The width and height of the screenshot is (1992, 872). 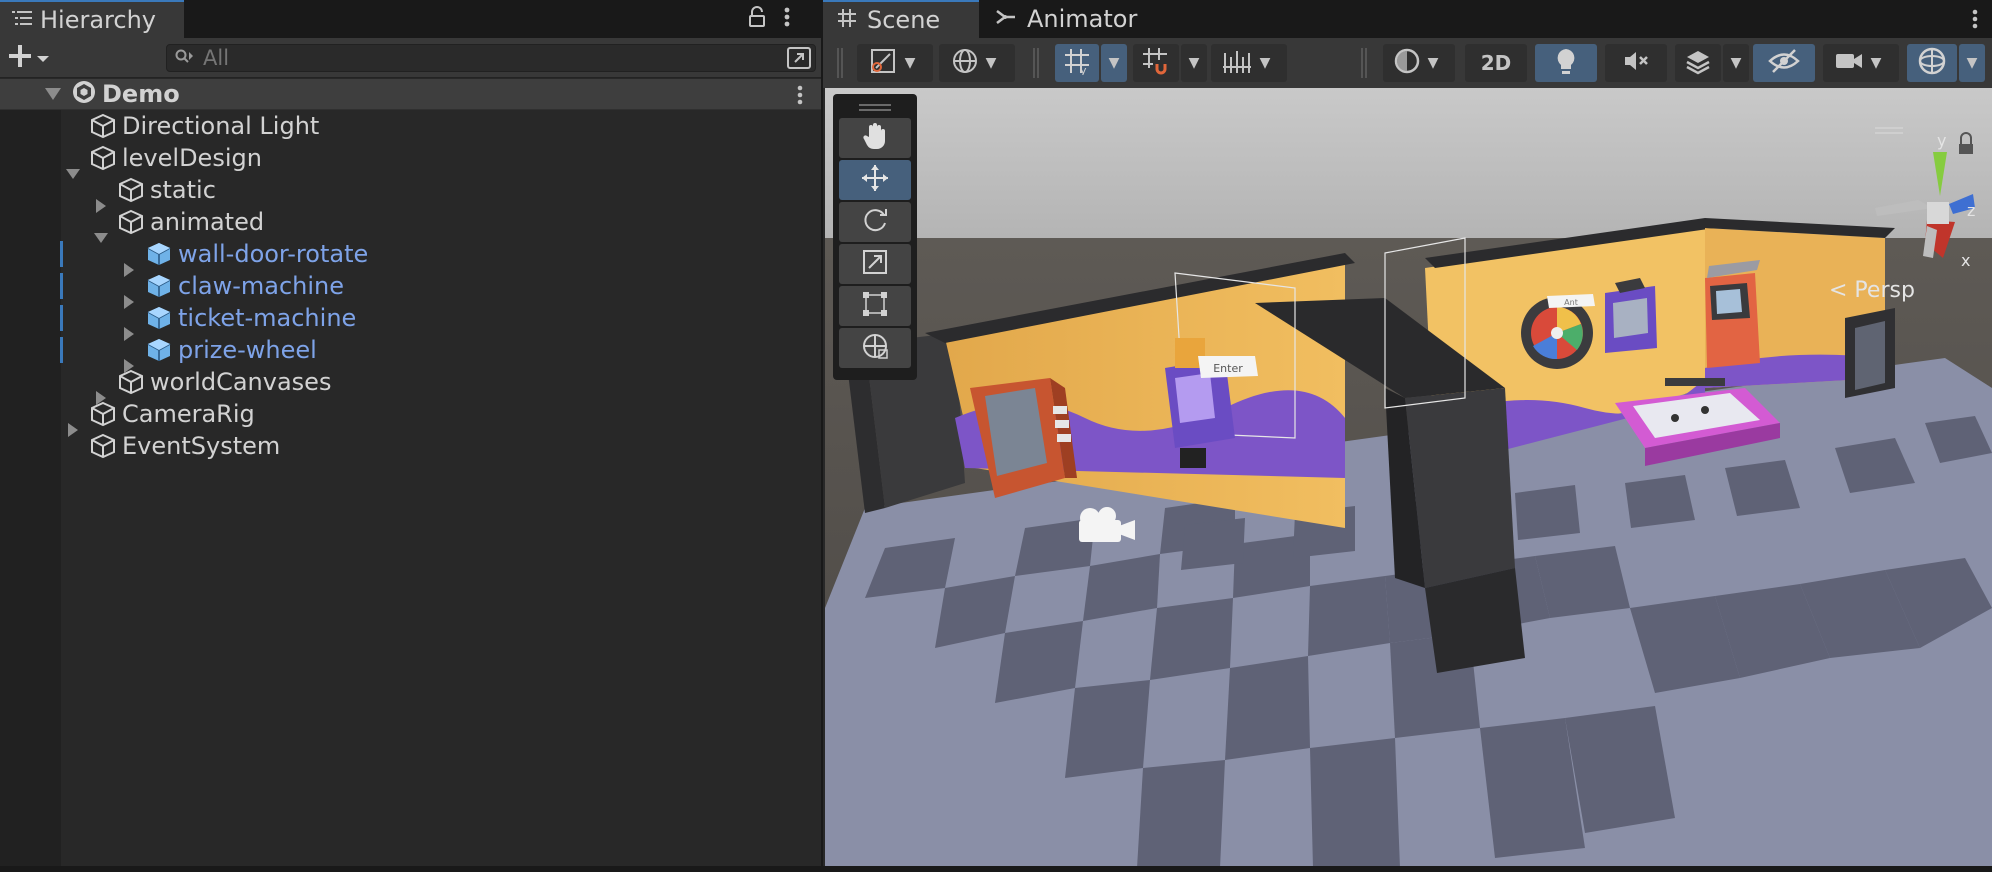 I want to click on transform-tool-button, so click(x=875, y=348).